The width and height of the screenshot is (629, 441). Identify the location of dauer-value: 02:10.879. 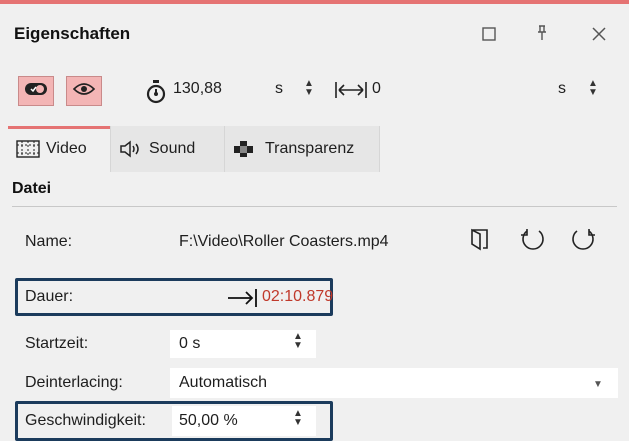
(298, 296).